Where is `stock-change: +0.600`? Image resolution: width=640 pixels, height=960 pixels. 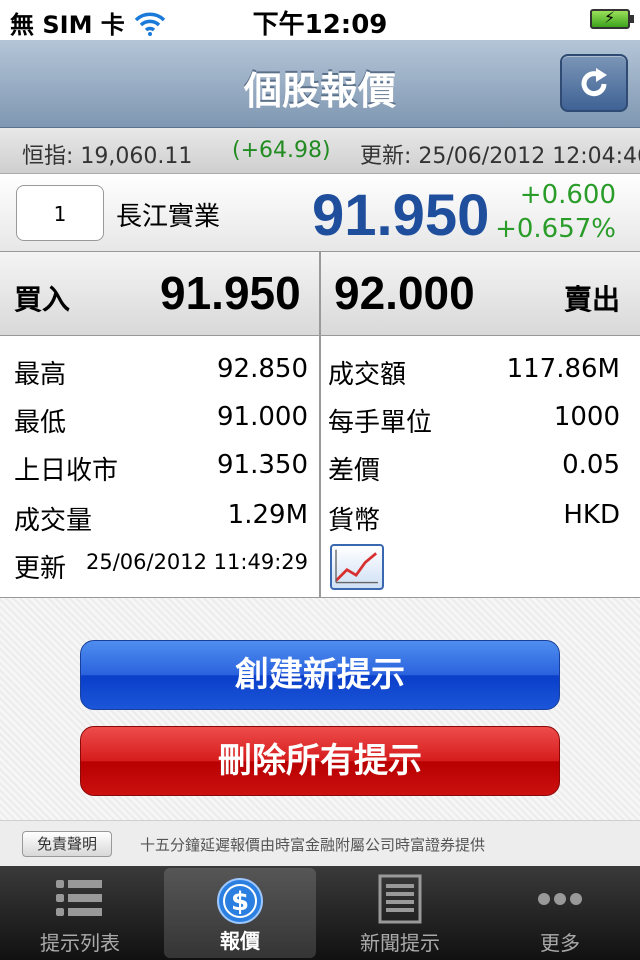 stock-change: +0.600 is located at coordinates (567, 195).